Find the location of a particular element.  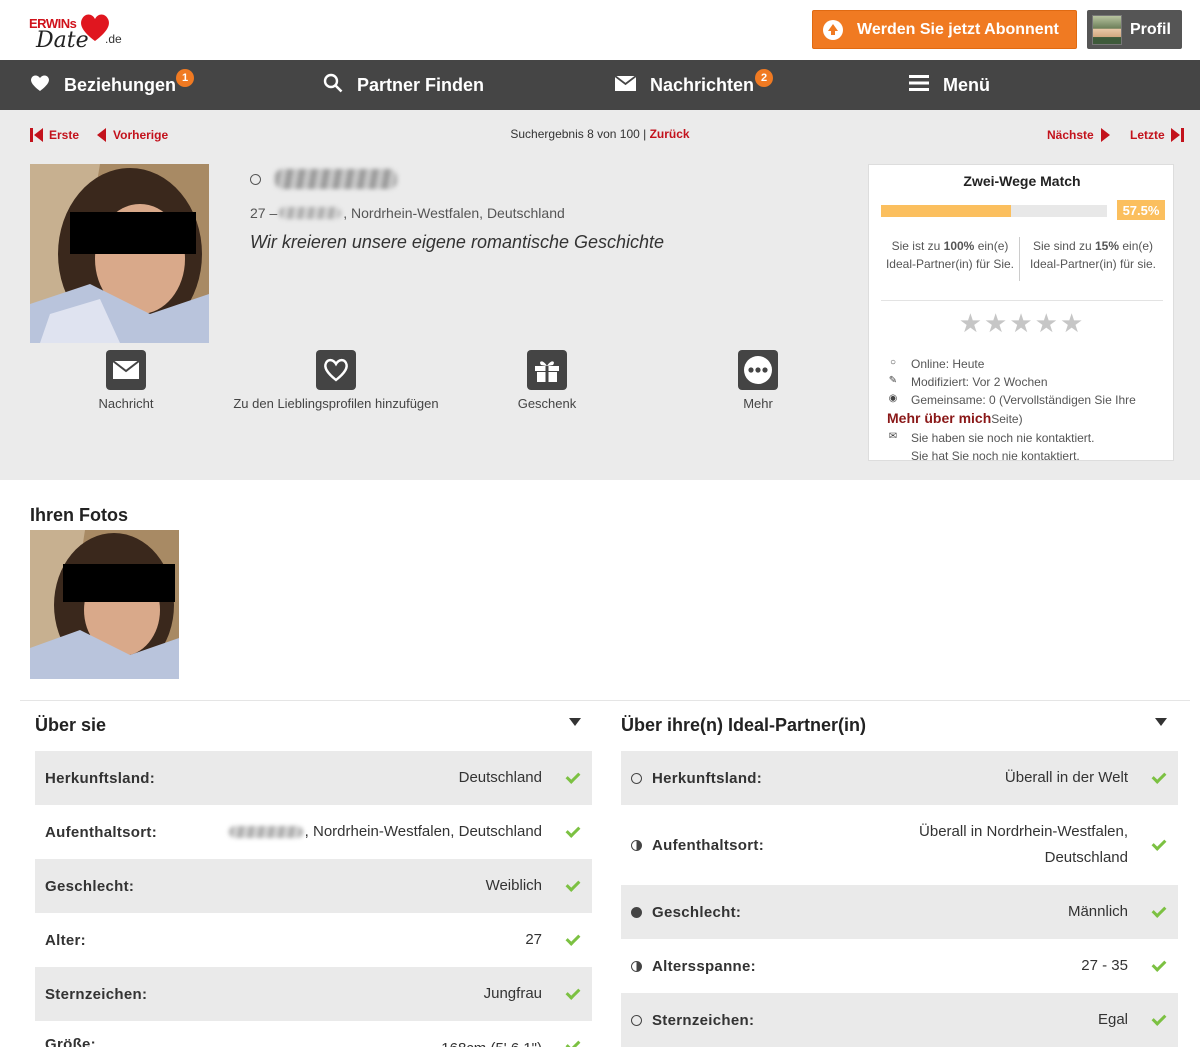

avatar is located at coordinates (1107, 29).